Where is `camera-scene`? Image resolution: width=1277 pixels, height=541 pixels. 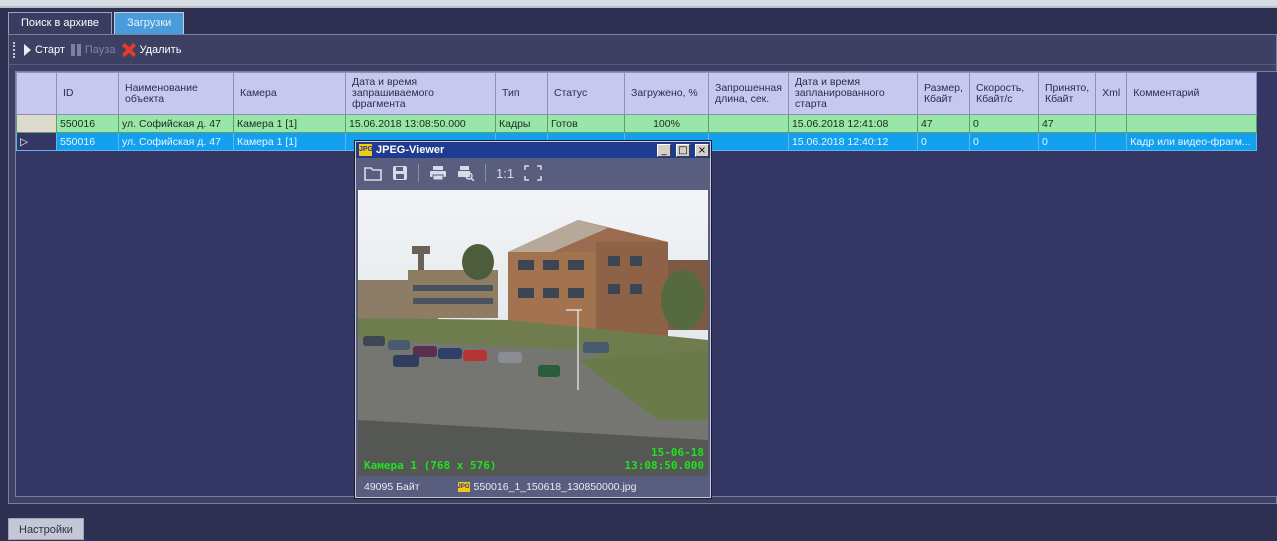 camera-scene is located at coordinates (533, 333).